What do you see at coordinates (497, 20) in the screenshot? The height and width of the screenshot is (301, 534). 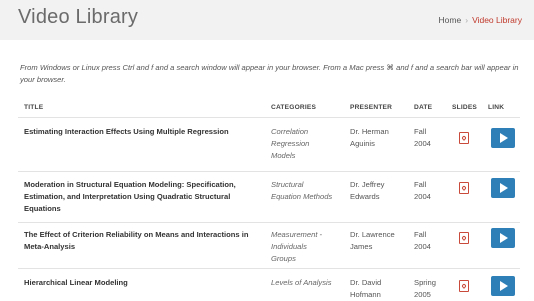 I see `breadcrumb-current: Video Library` at bounding box center [497, 20].